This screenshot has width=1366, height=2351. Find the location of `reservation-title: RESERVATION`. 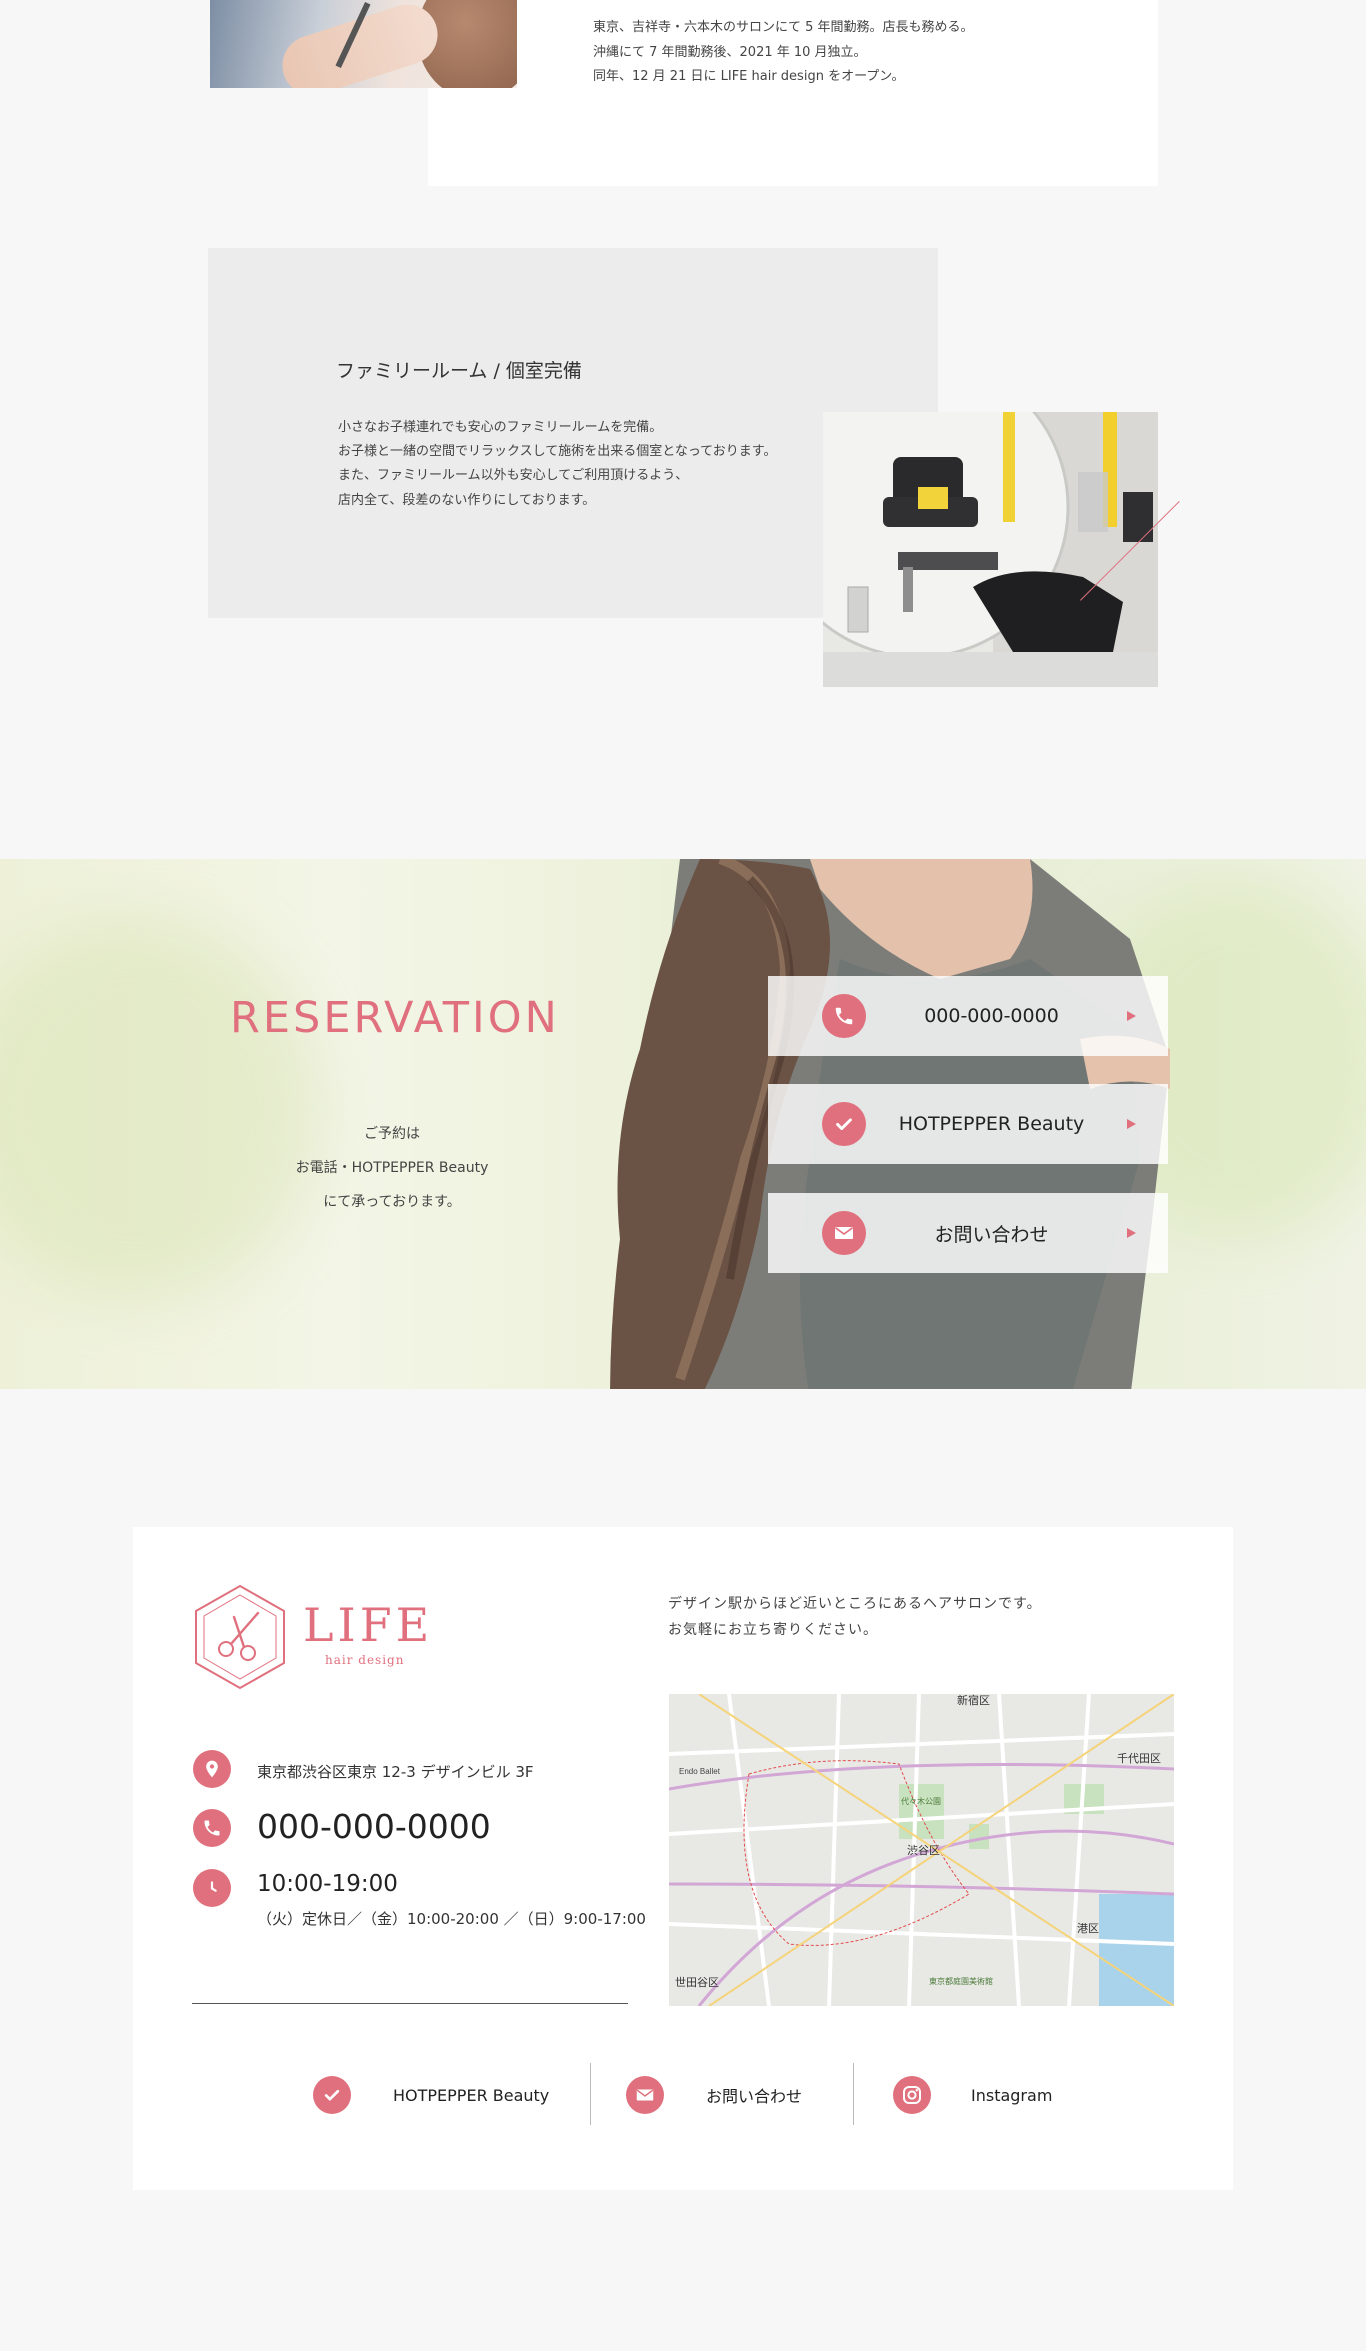

reservation-title: RESERVATION is located at coordinates (395, 1018).